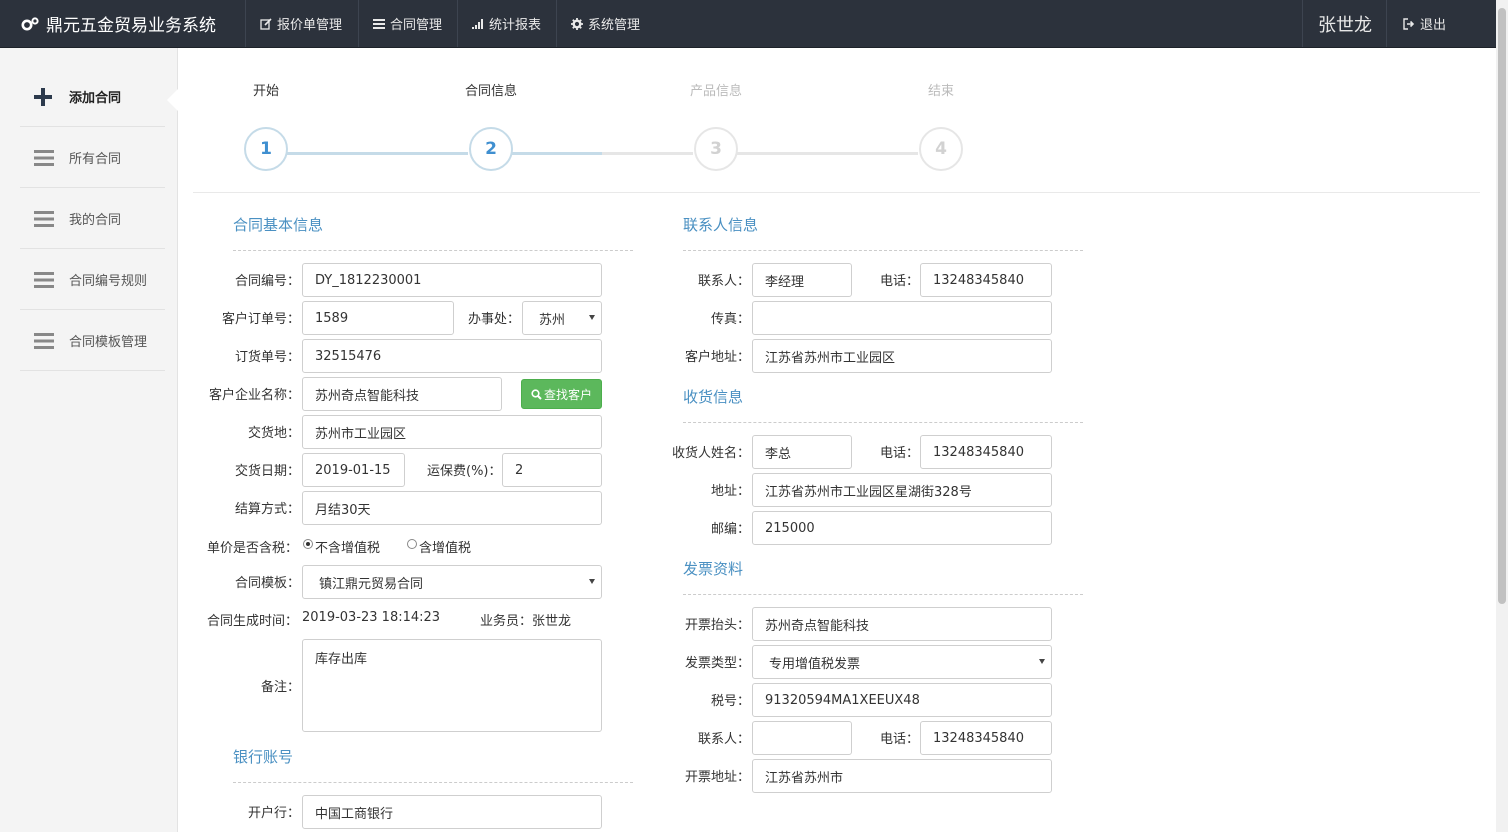 The height and width of the screenshot is (832, 1508). I want to click on tax-exclusive-radio, so click(308, 544).